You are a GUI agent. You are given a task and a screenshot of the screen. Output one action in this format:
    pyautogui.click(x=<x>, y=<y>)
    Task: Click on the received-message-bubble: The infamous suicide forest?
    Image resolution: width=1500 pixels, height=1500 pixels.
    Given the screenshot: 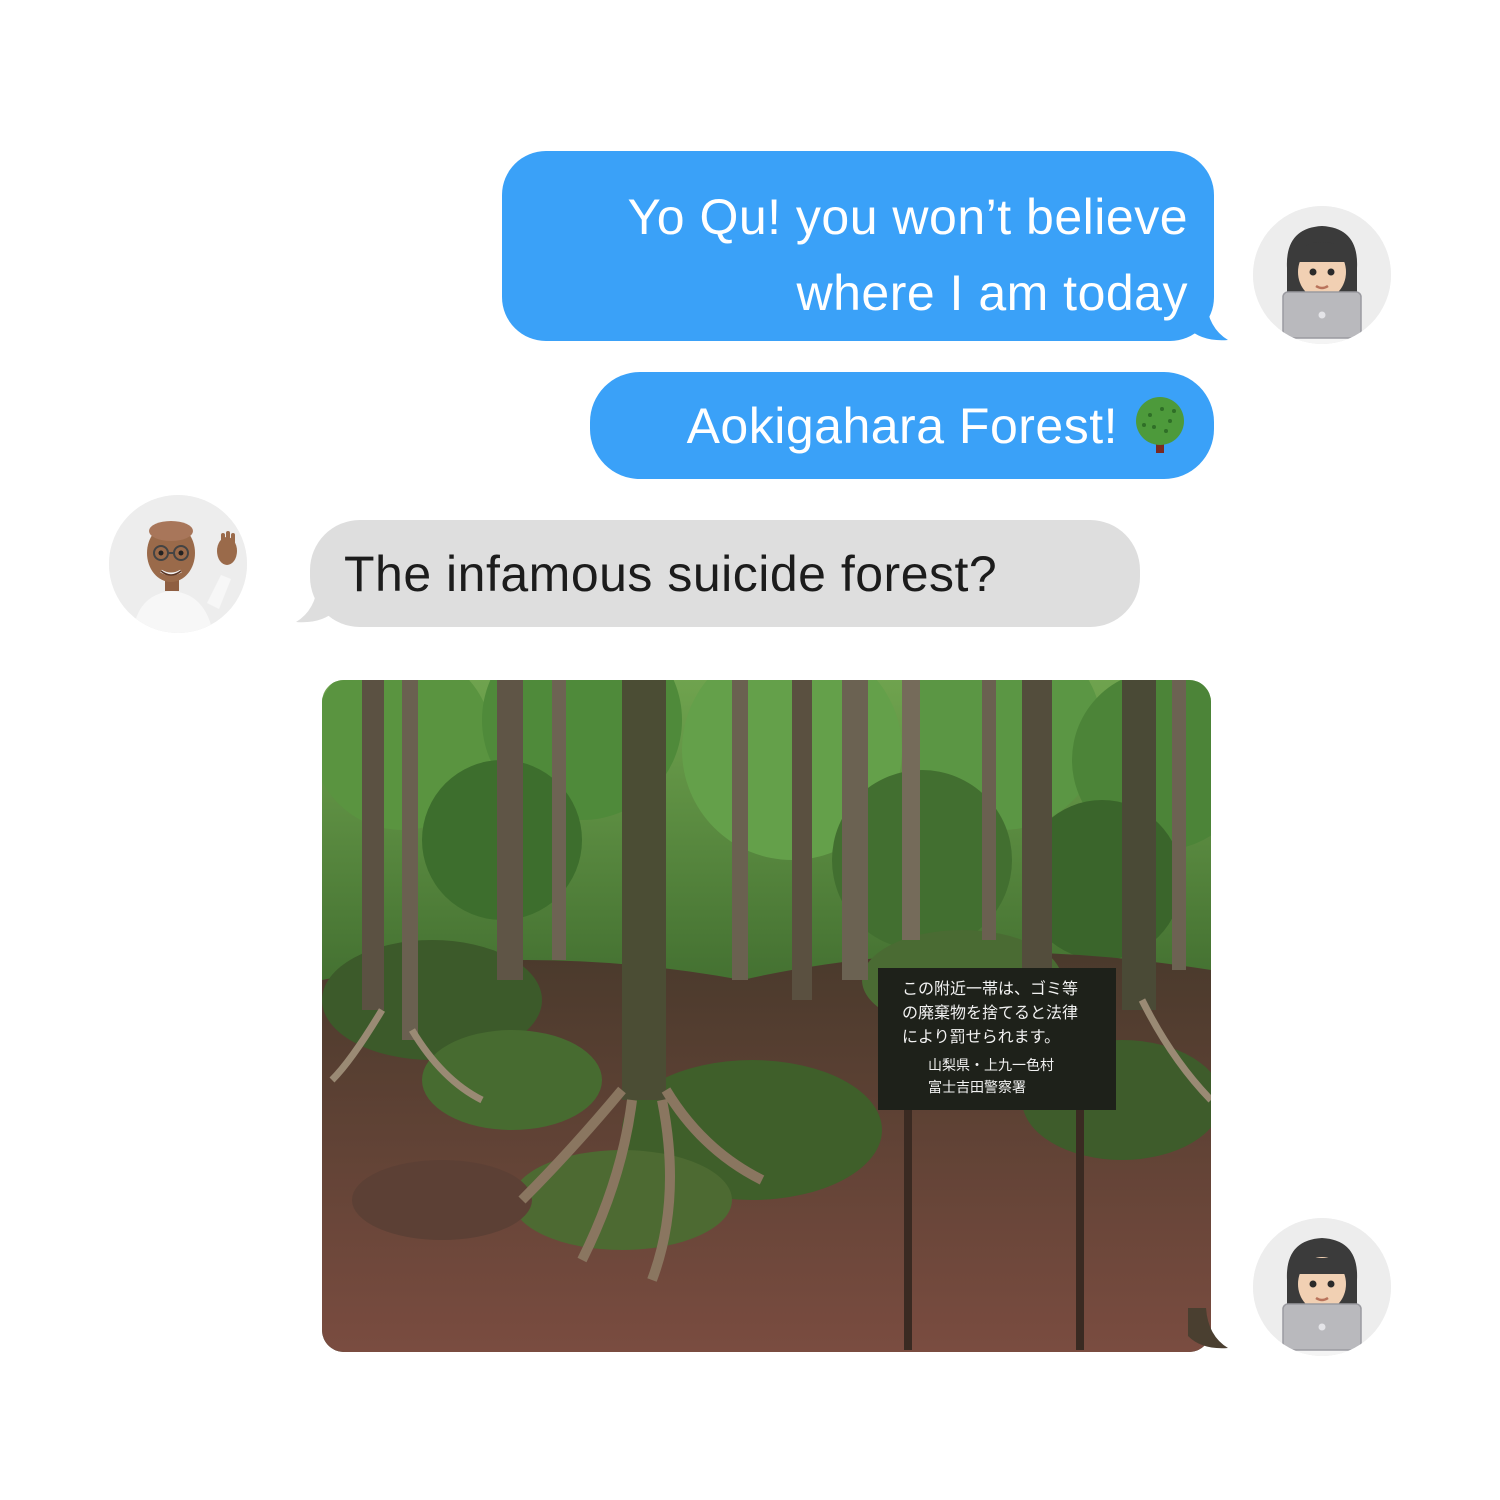 What is the action you would take?
    pyautogui.click(x=725, y=573)
    